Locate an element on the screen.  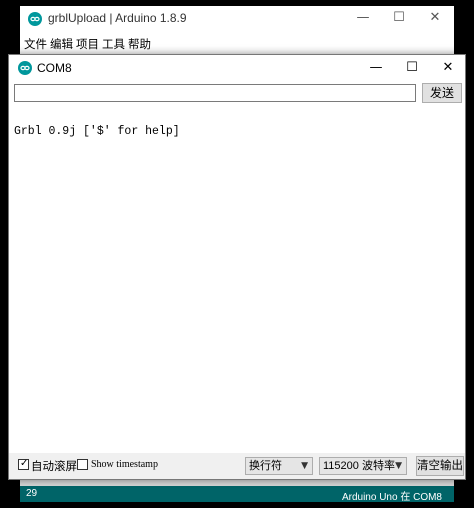
menu-help: 帮助 is located at coordinates (139, 44).